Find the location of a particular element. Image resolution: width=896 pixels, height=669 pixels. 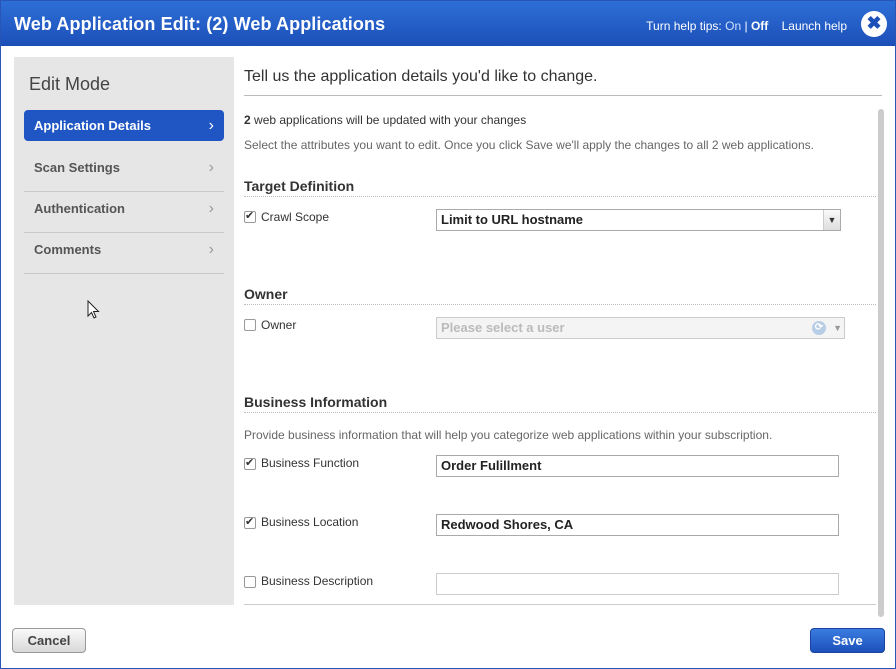

sidebar-title: Edit Mode is located at coordinates (70, 84).